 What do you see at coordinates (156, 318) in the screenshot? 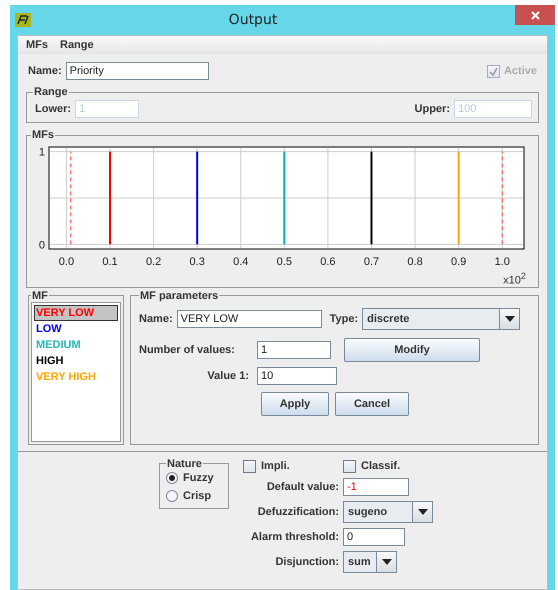
I see `mf-name-label: Name:` at bounding box center [156, 318].